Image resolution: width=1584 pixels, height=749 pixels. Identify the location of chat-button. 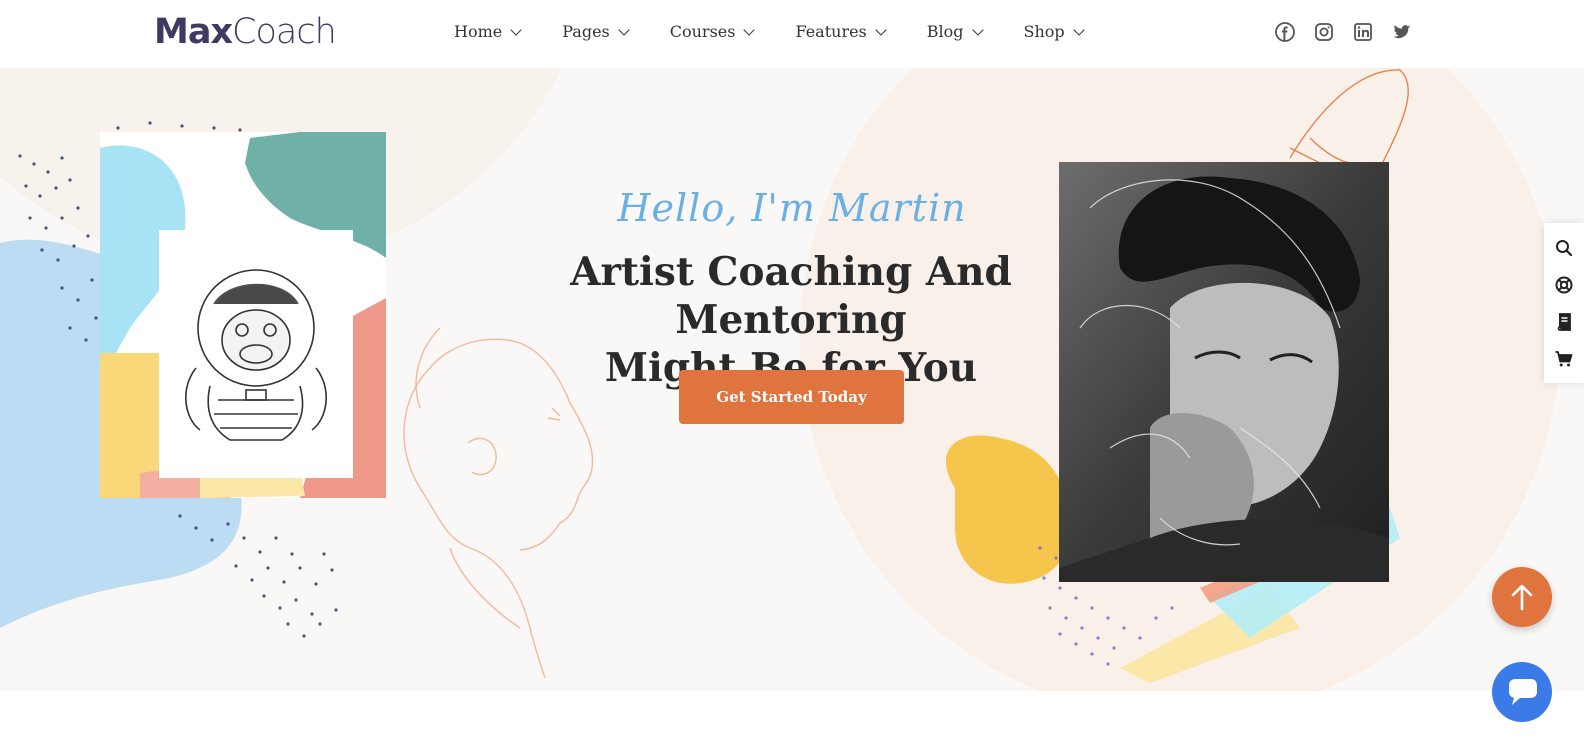
(1522, 692).